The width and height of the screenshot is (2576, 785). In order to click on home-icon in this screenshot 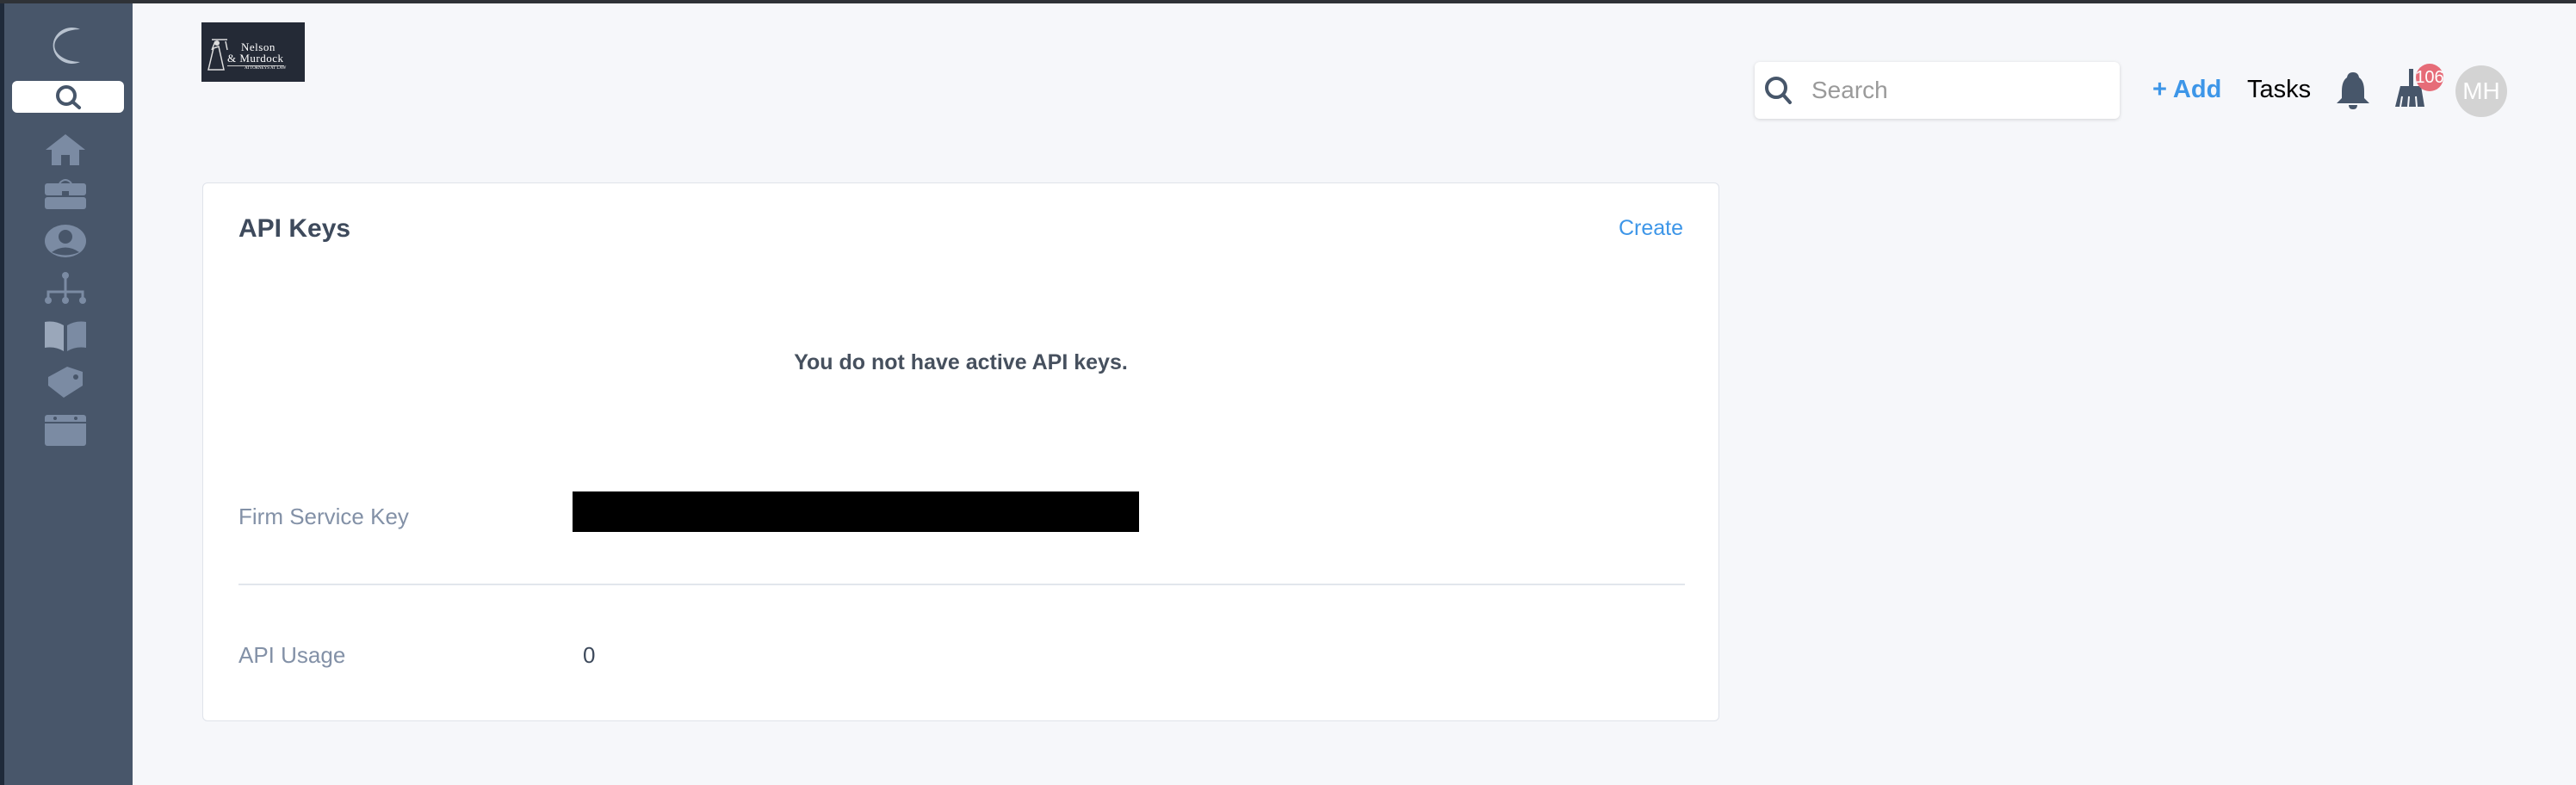, I will do `click(65, 149)`.